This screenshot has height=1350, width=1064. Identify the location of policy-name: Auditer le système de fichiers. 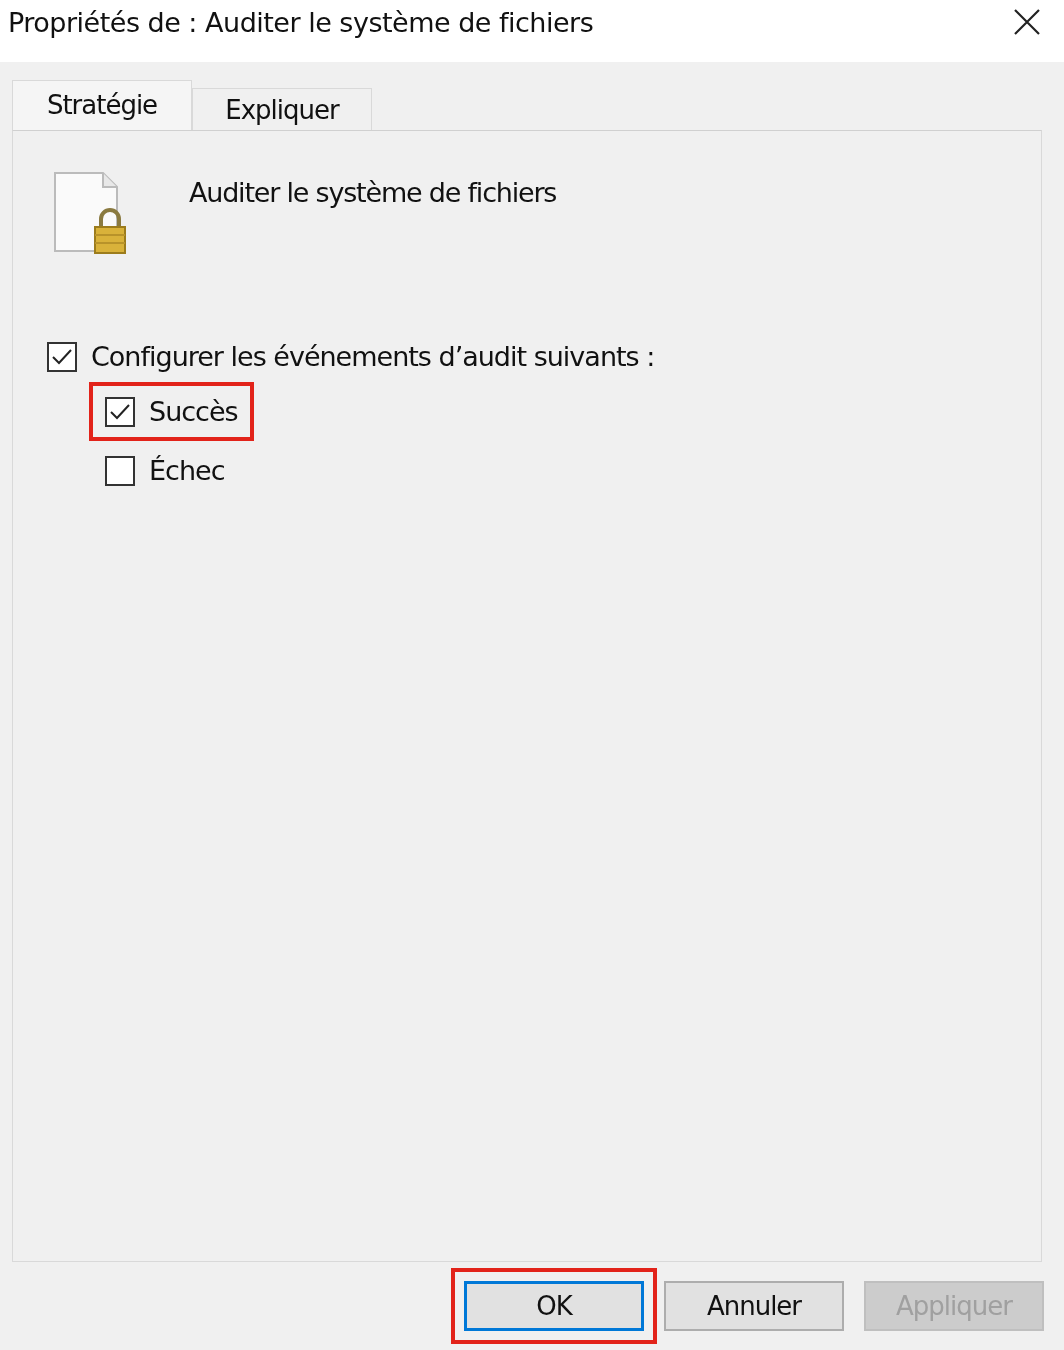
(373, 192).